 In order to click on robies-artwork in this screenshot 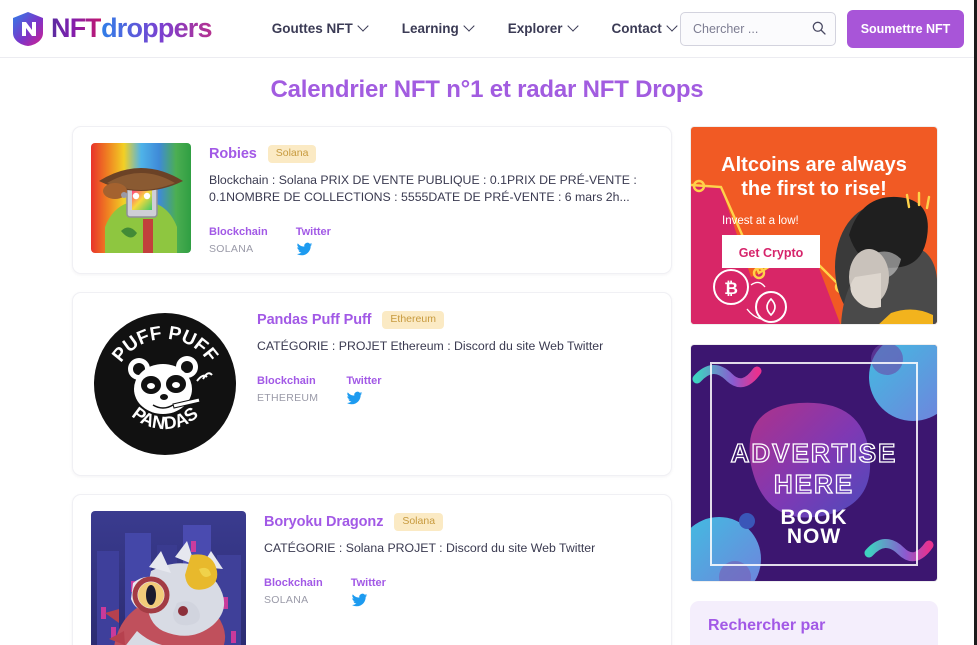, I will do `click(141, 198)`.